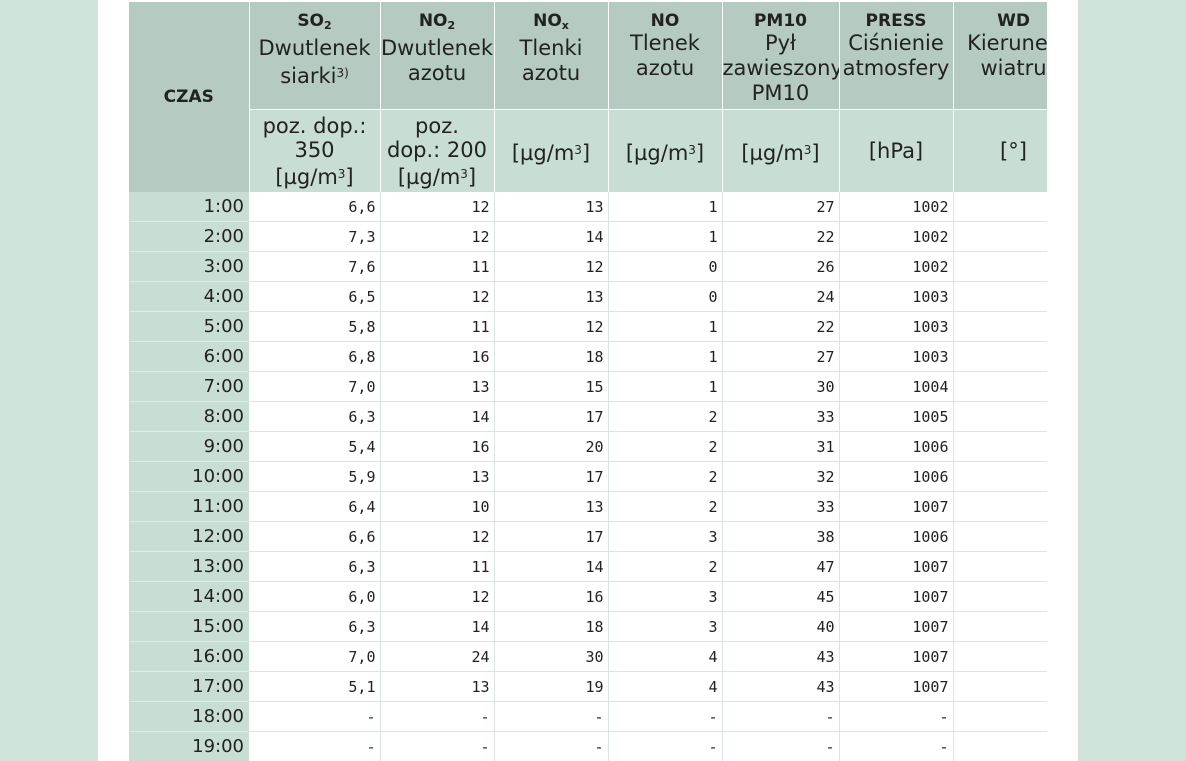 The image size is (1186, 761). What do you see at coordinates (588, 626) in the screenshot?
I see `table-row: 15:006,3141834010076` at bounding box center [588, 626].